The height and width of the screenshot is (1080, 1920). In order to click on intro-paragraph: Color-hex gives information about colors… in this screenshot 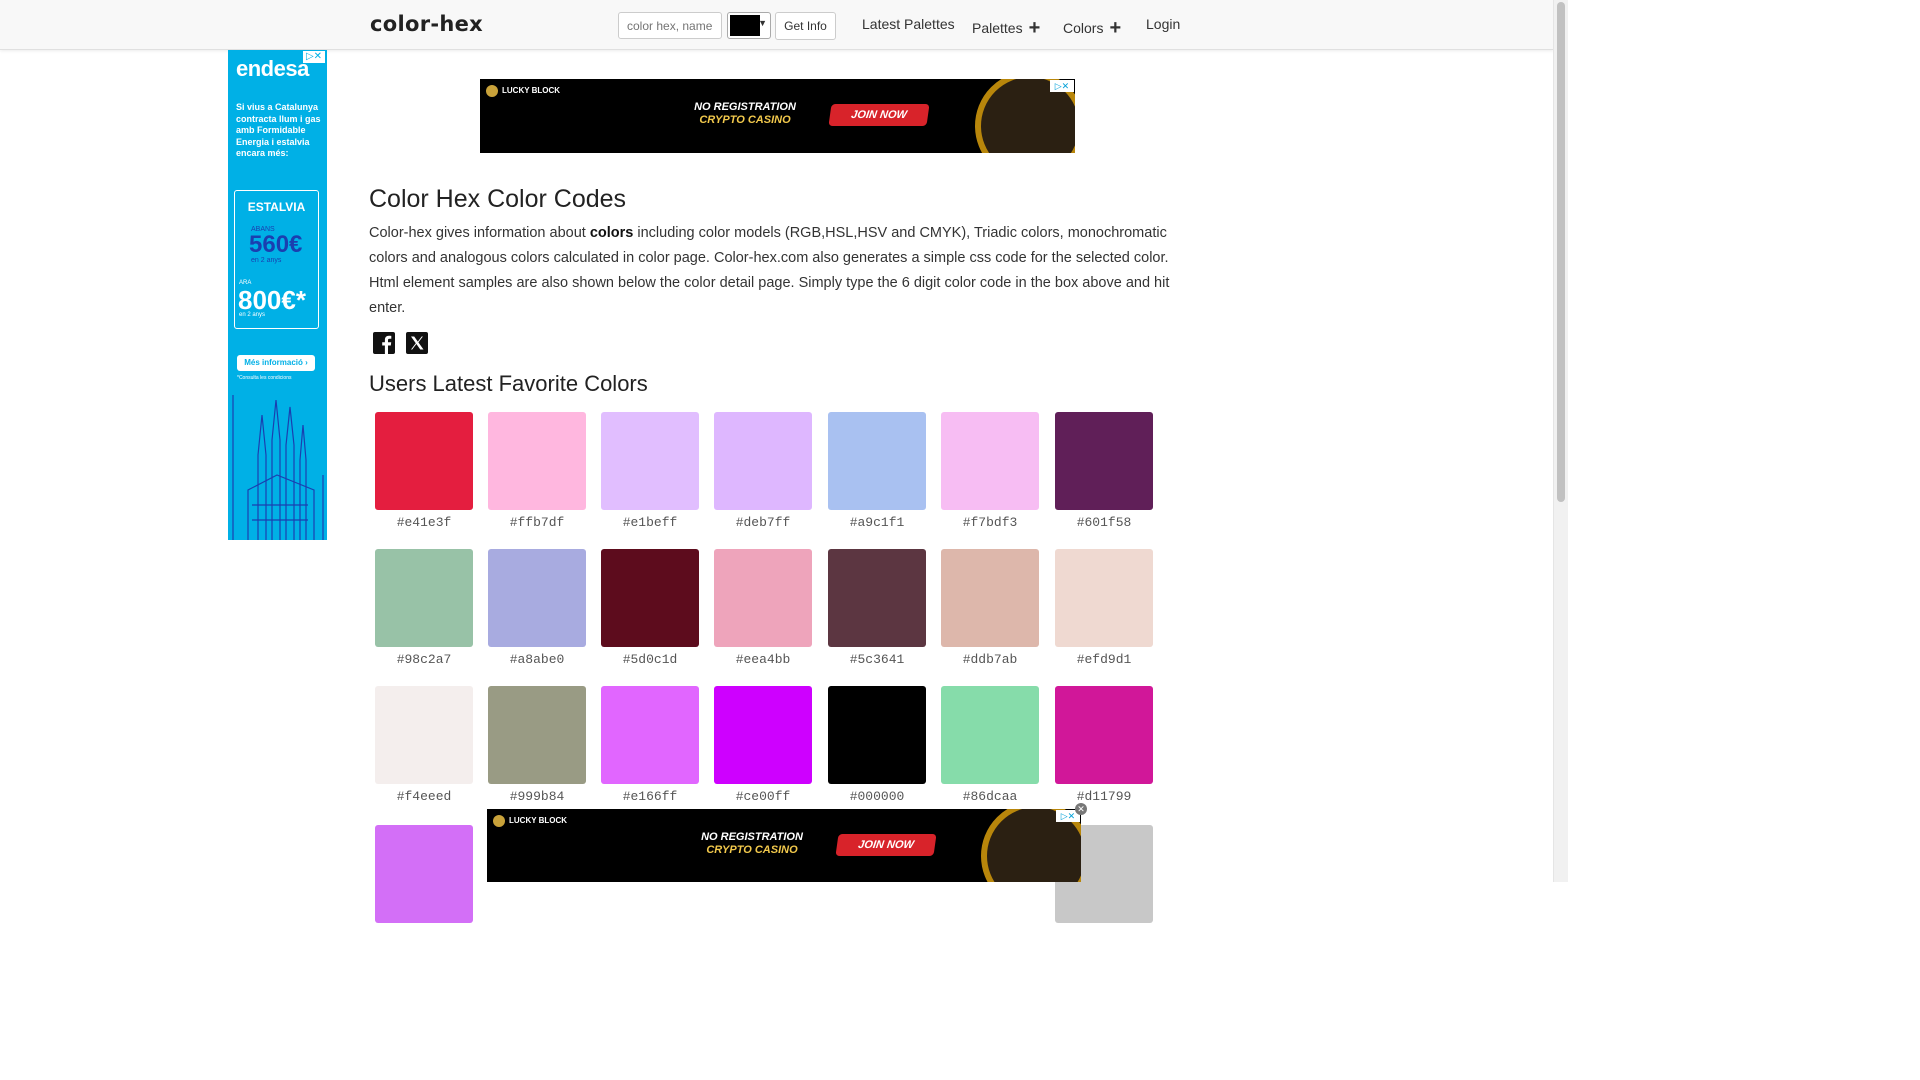, I will do `click(769, 270)`.